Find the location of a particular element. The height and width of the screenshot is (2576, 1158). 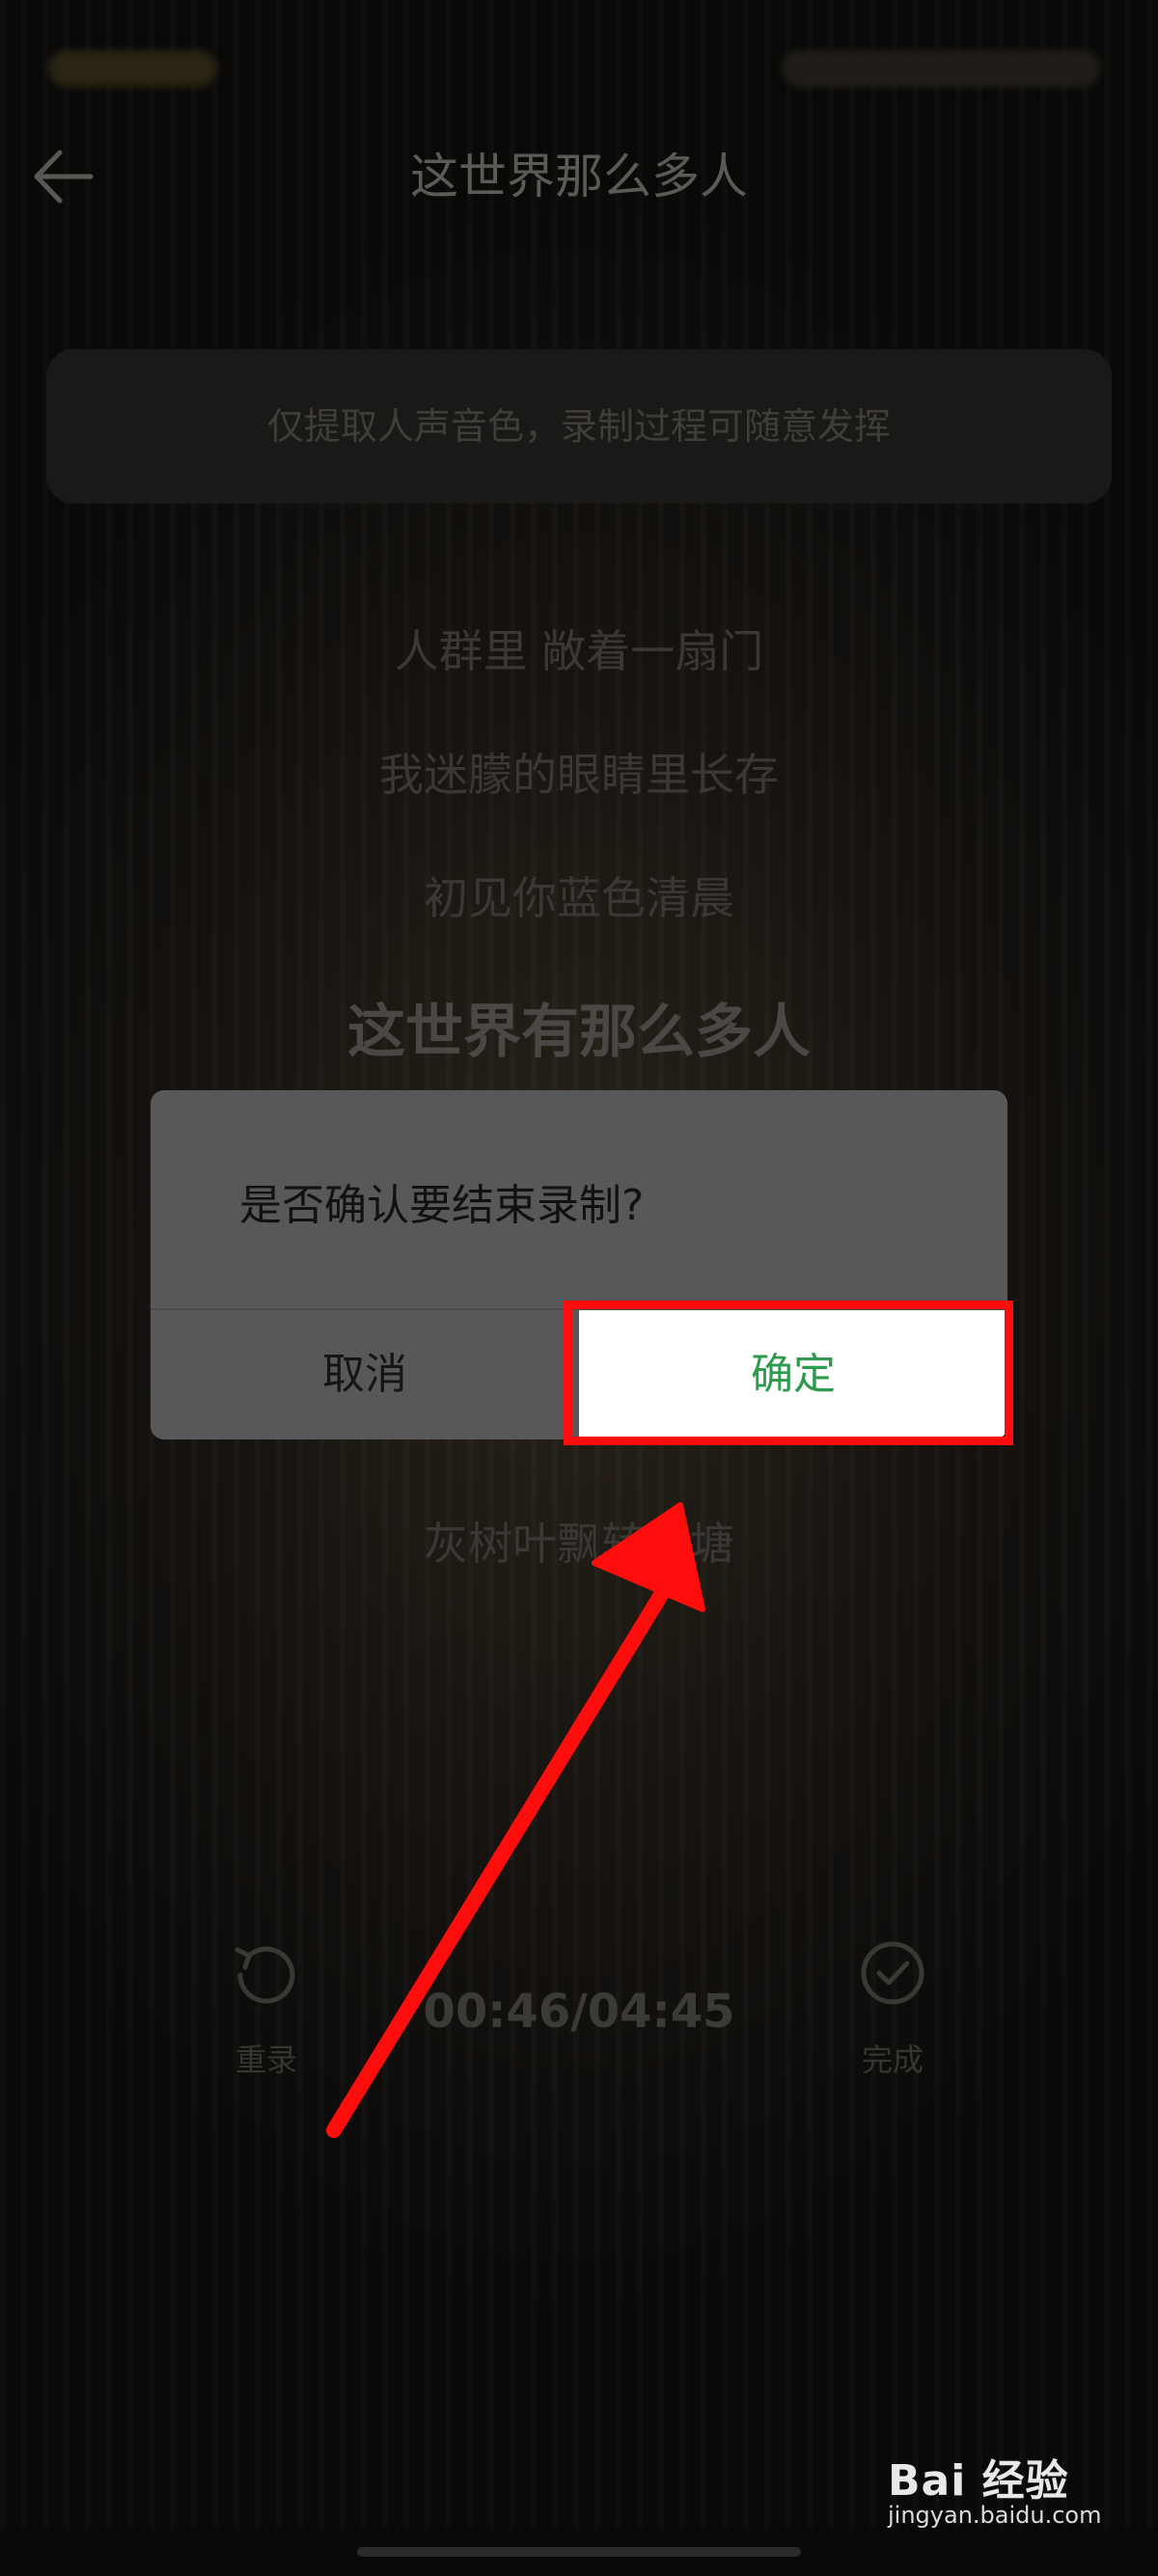

dialog-message: 是否确认要结束录制? is located at coordinates (442, 1205).